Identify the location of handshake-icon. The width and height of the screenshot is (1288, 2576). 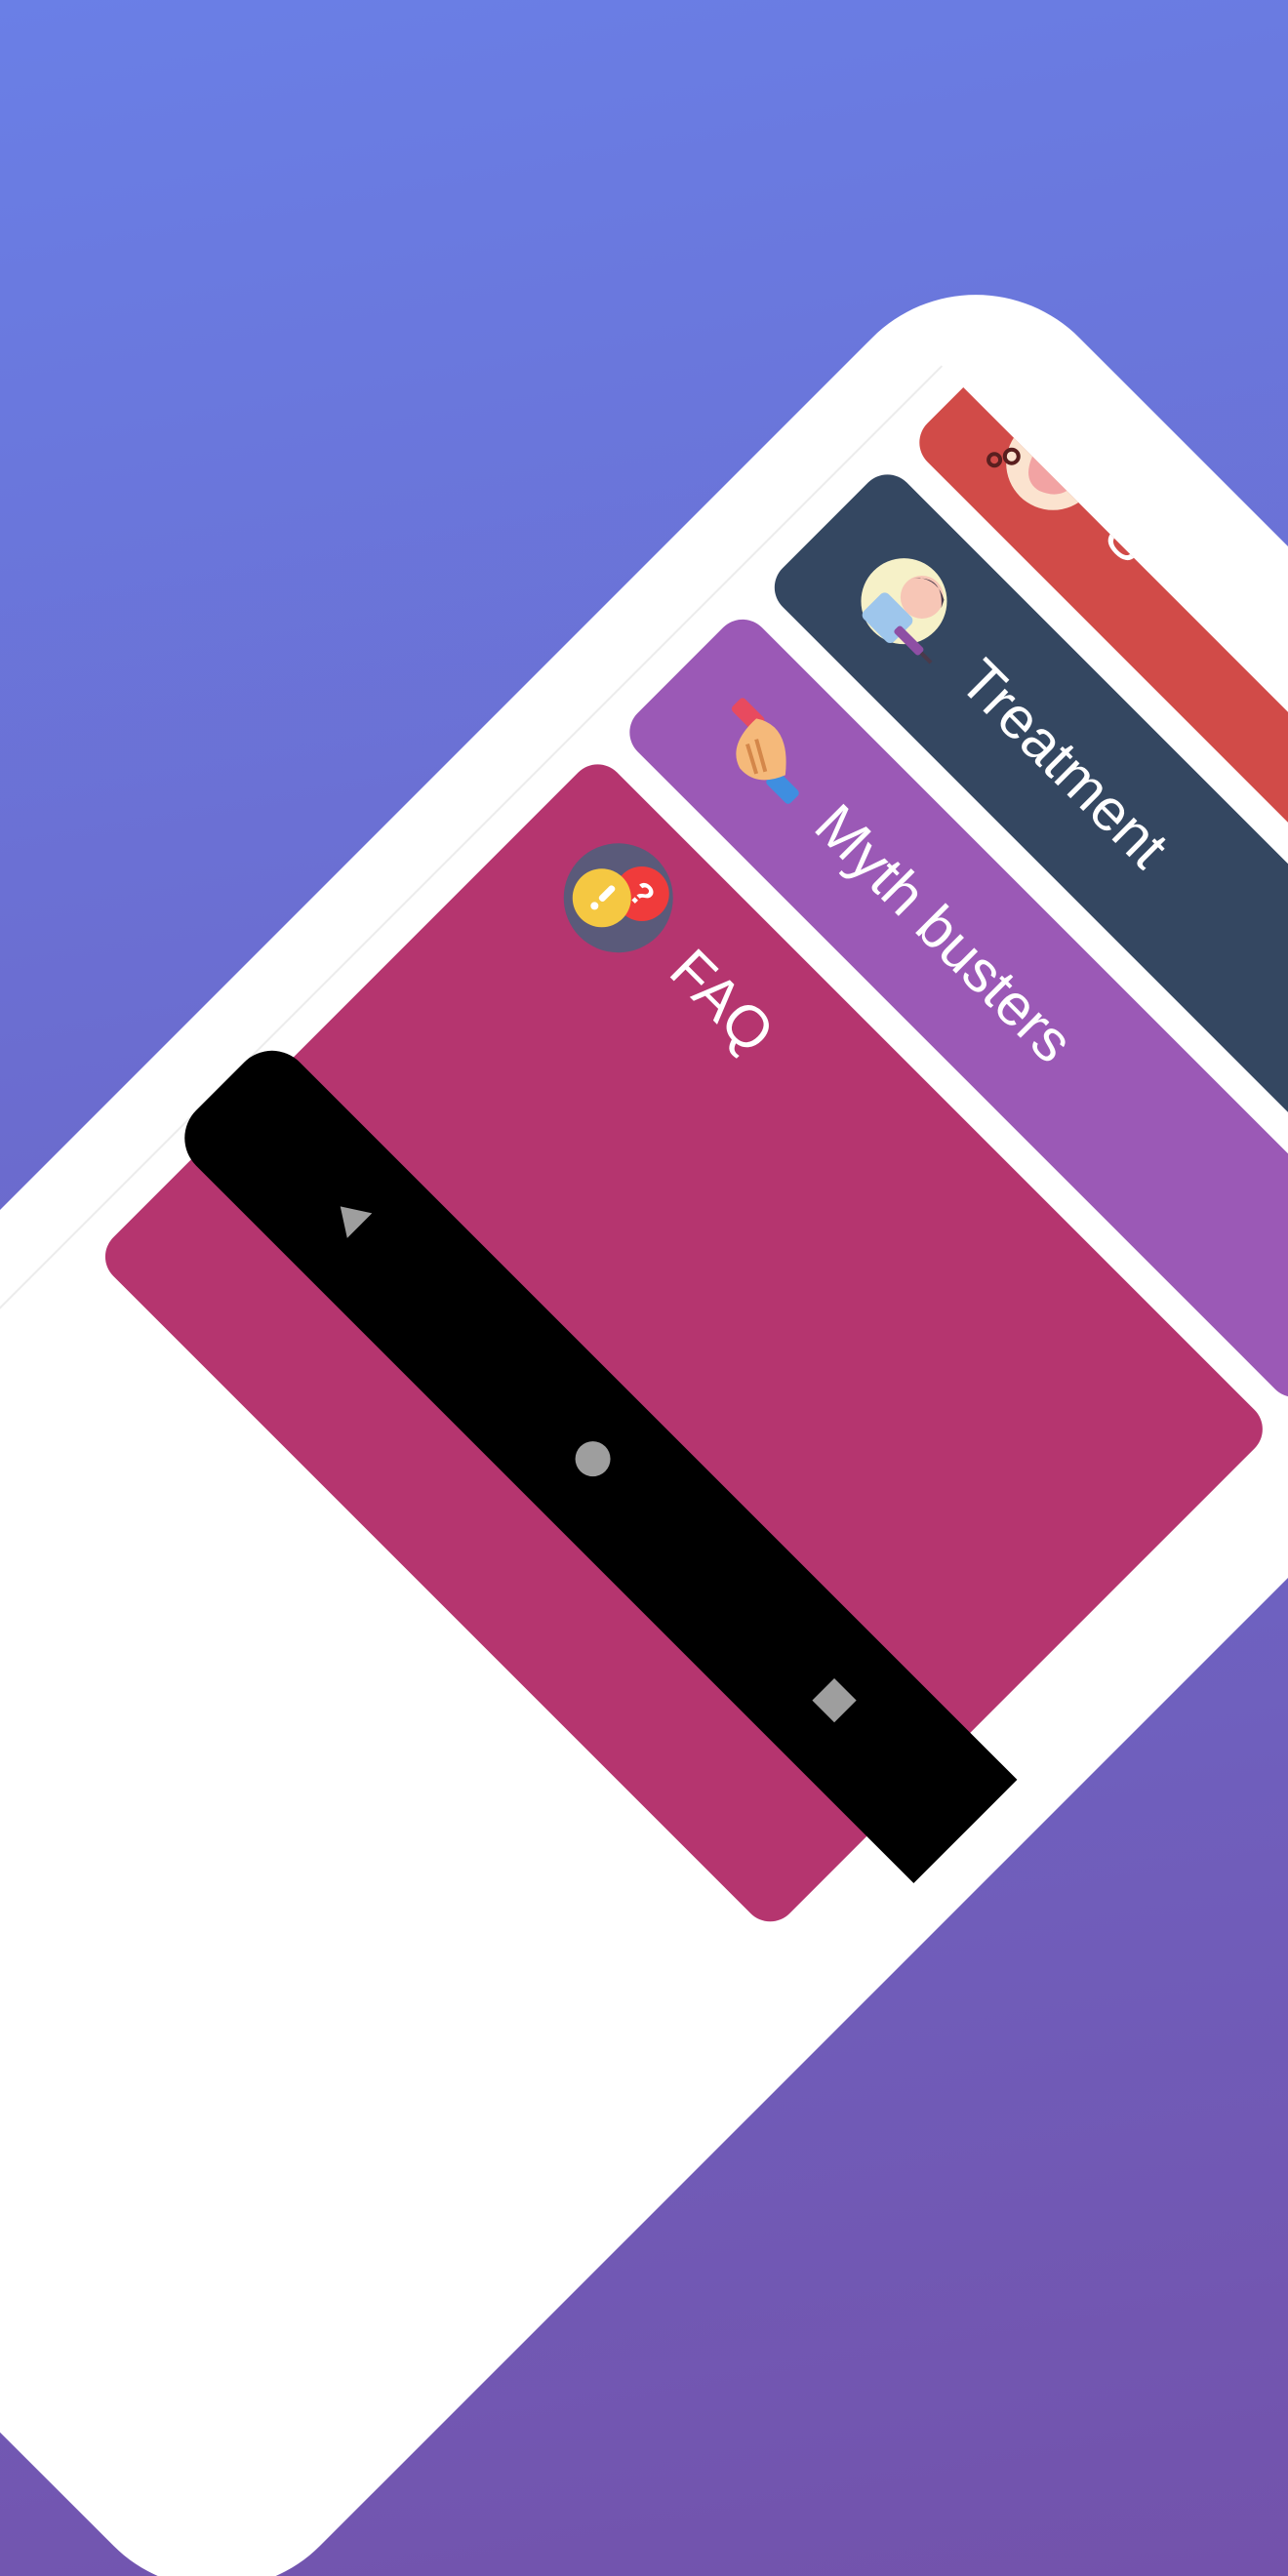
(763, 753).